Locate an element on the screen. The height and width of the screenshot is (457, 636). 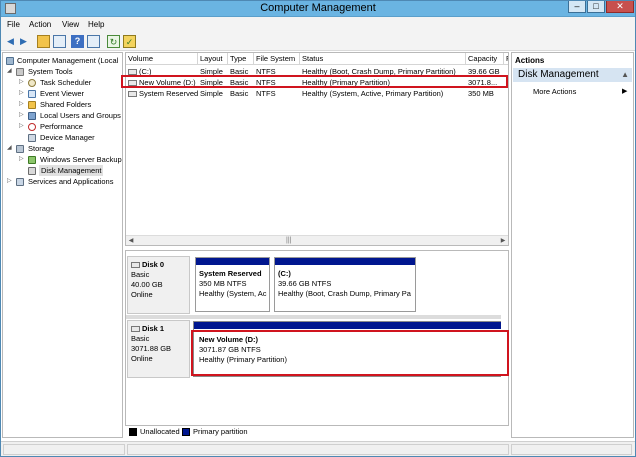
maximize-button: □ is located at coordinates (596, 6).